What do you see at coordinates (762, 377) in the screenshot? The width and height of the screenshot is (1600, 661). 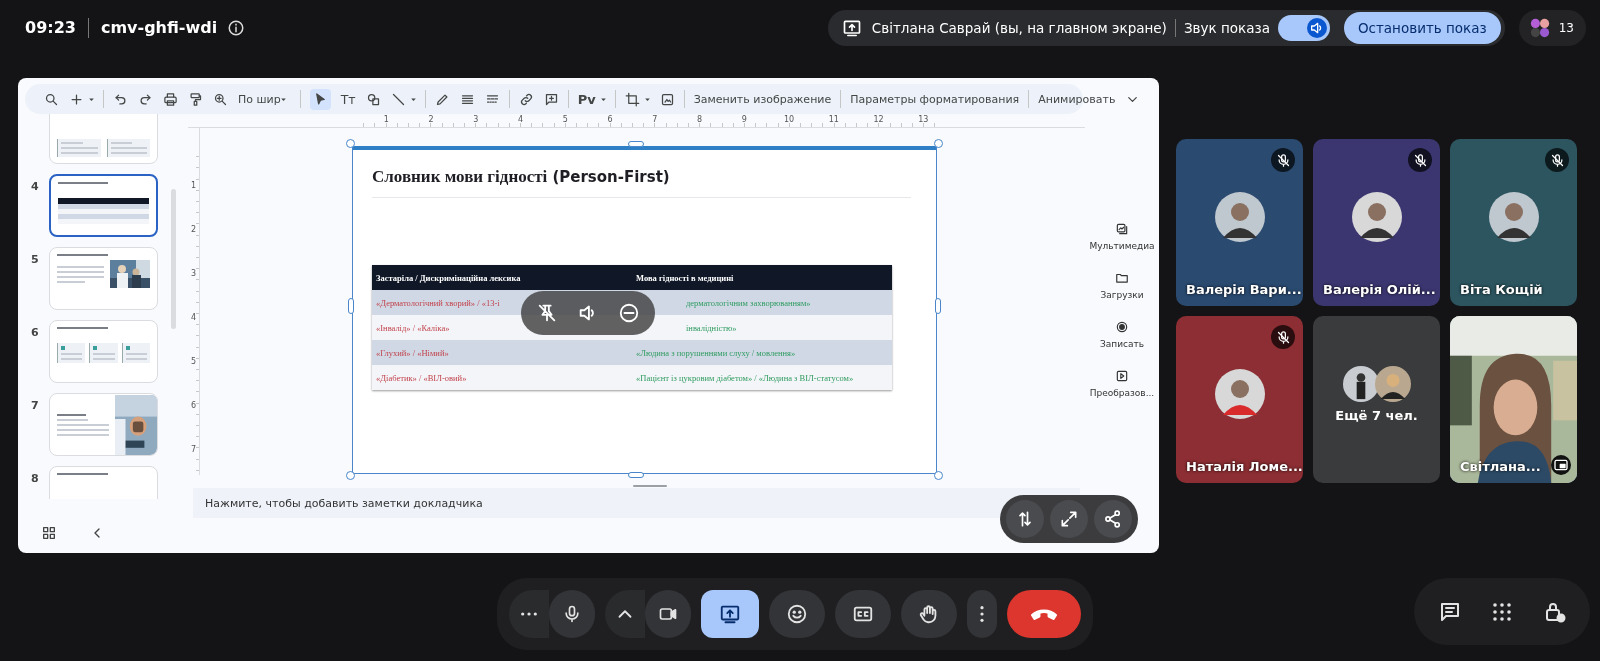 I see `table-cell: «Пацієнт із цукровим діабетом» / «Людина з ВІЛ-статусом»` at bounding box center [762, 377].